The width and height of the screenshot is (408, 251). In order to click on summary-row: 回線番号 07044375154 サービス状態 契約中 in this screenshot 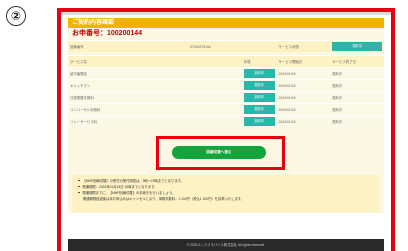, I will do `click(226, 46)`.